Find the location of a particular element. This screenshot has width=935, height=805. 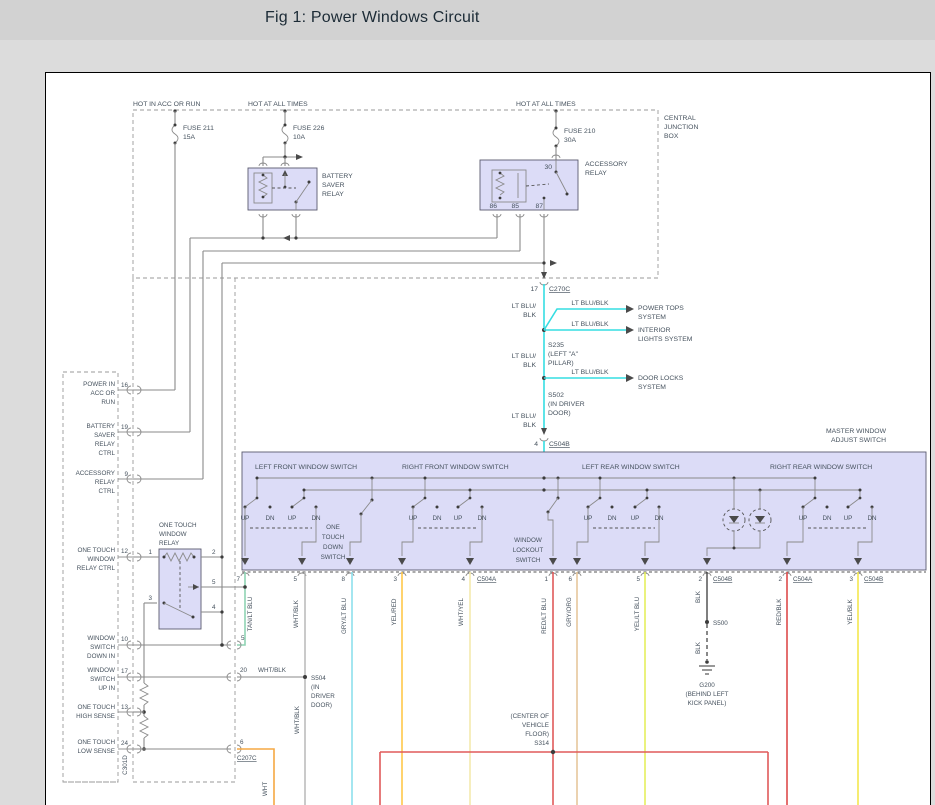

relay-label: ACCESSORY is located at coordinates (606, 164).